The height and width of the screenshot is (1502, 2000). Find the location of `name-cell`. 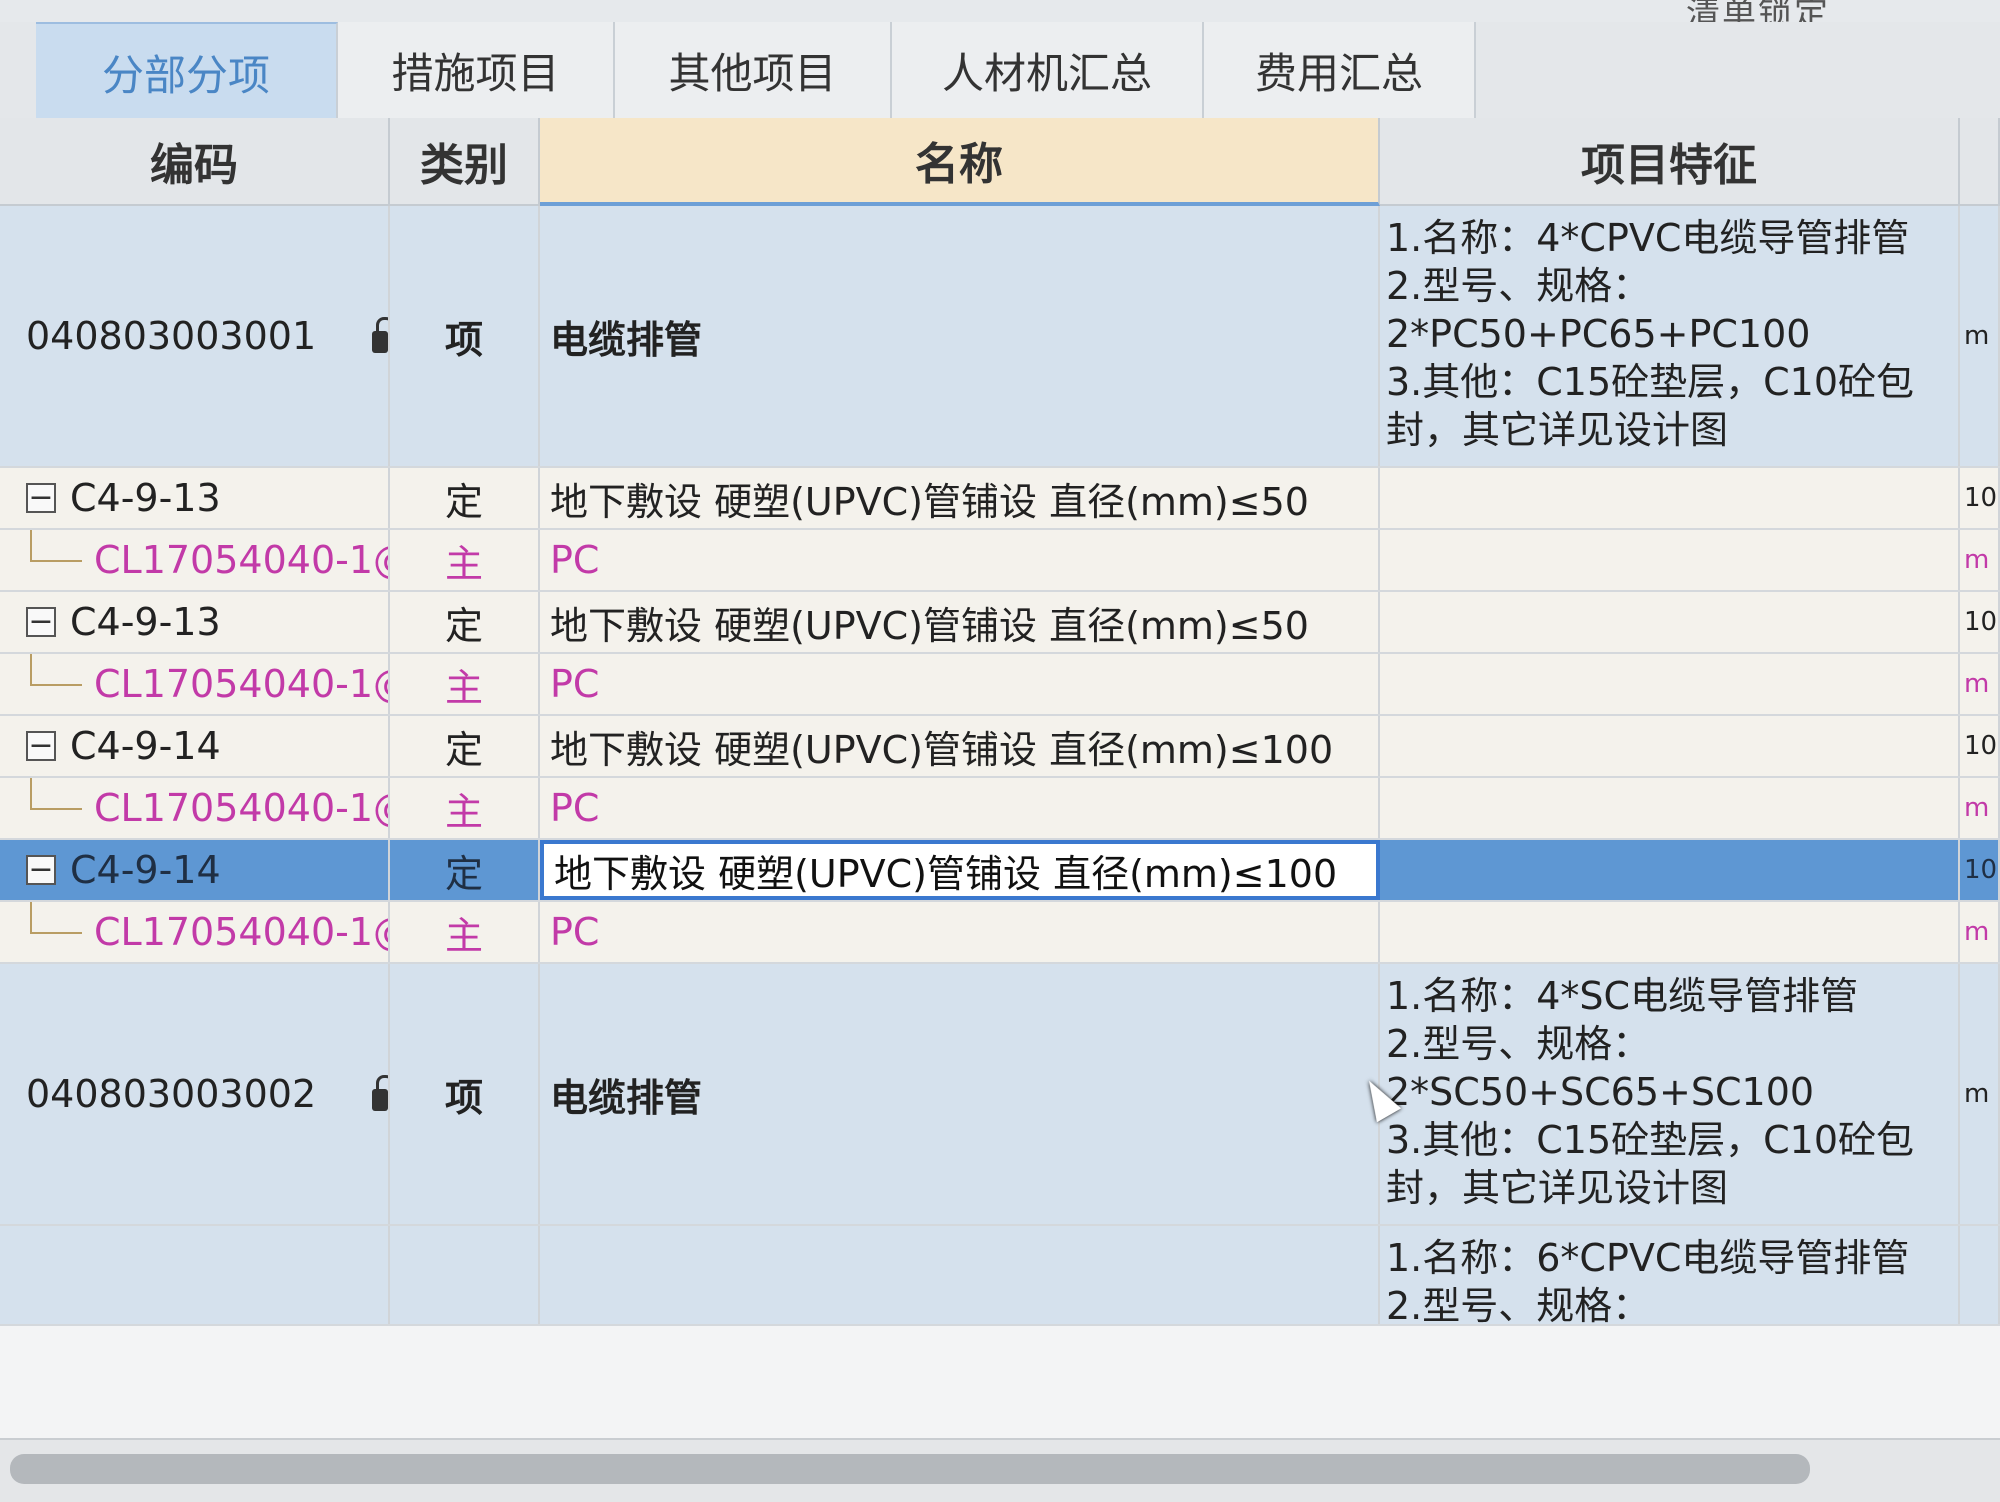

name-cell is located at coordinates (960, 1275).